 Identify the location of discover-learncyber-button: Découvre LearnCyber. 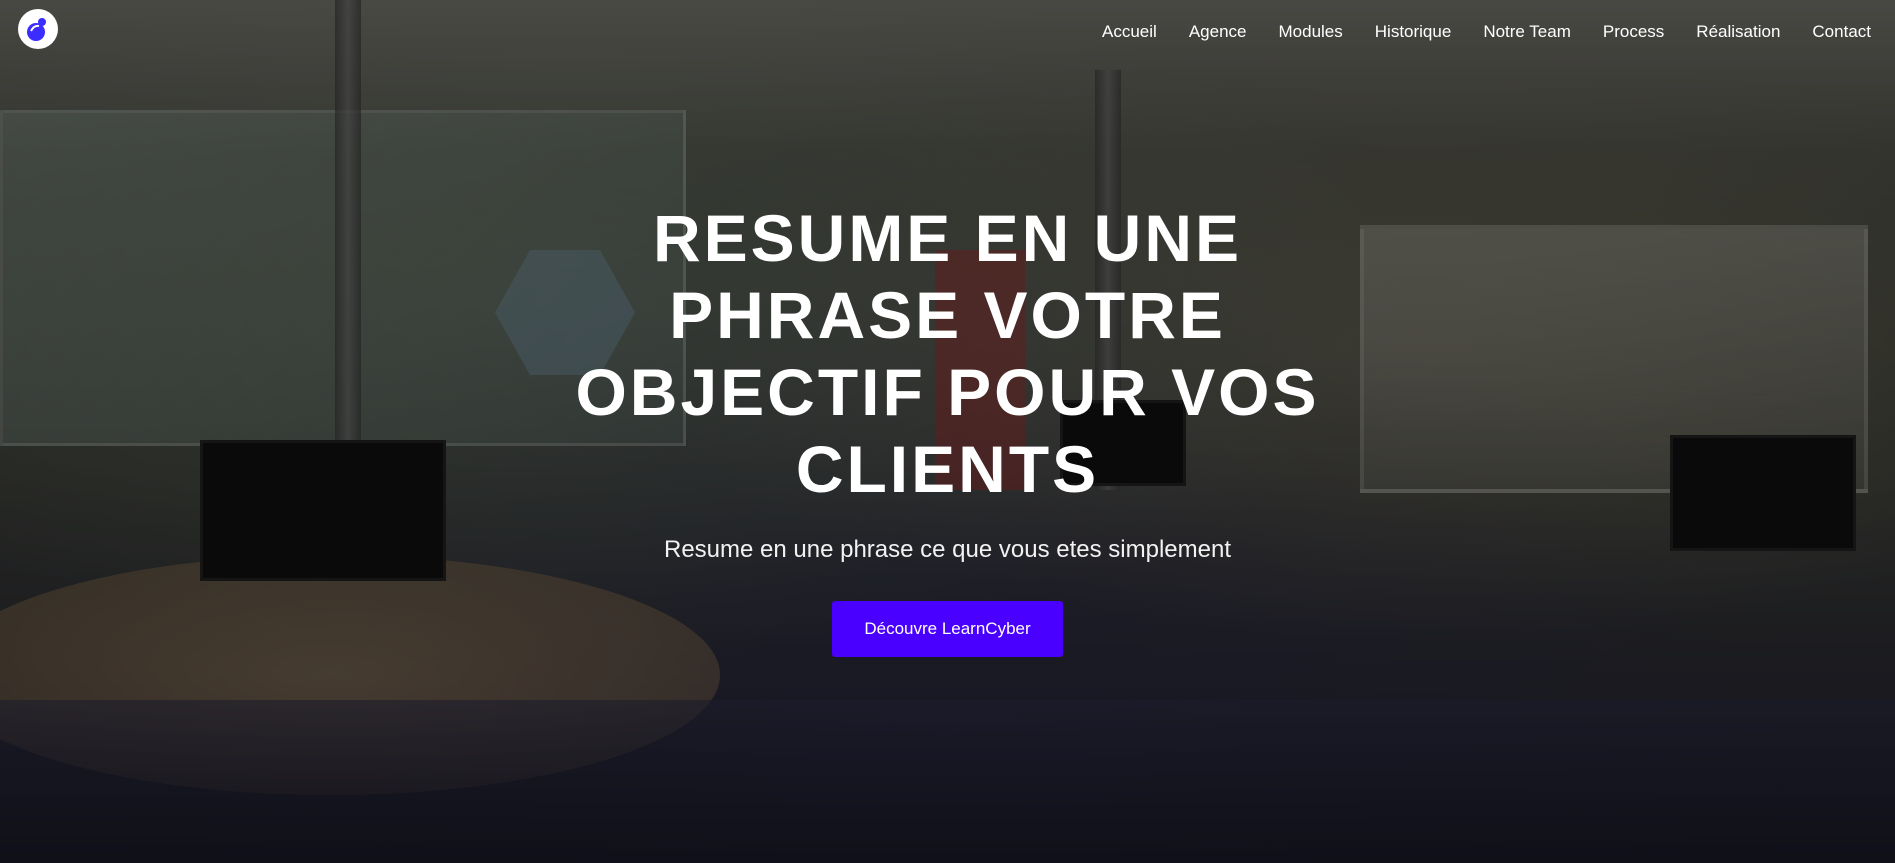
(947, 629).